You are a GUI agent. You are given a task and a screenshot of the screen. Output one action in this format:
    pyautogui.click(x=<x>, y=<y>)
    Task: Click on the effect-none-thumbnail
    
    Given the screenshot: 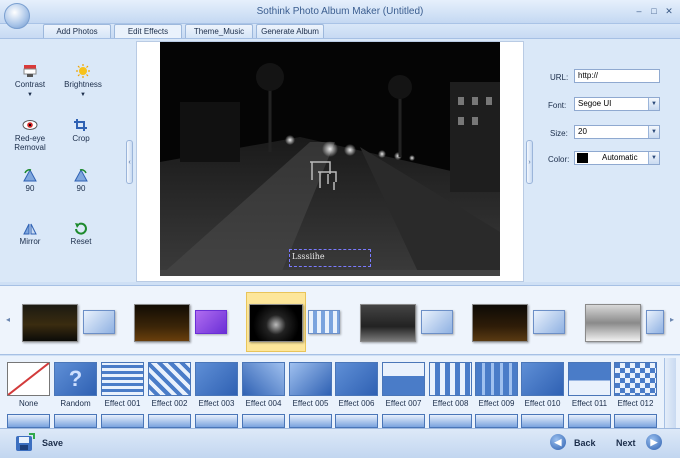 What is the action you would take?
    pyautogui.click(x=28, y=379)
    